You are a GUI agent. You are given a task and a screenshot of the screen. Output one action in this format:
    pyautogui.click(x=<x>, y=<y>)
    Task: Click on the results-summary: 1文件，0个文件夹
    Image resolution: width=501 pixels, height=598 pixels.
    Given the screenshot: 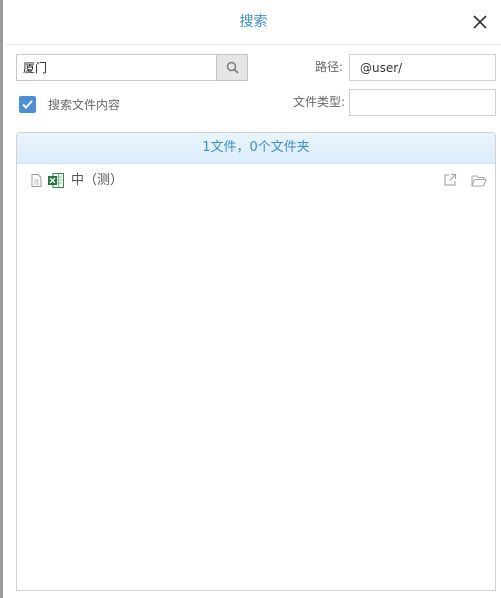 What is the action you would take?
    pyautogui.click(x=256, y=148)
    